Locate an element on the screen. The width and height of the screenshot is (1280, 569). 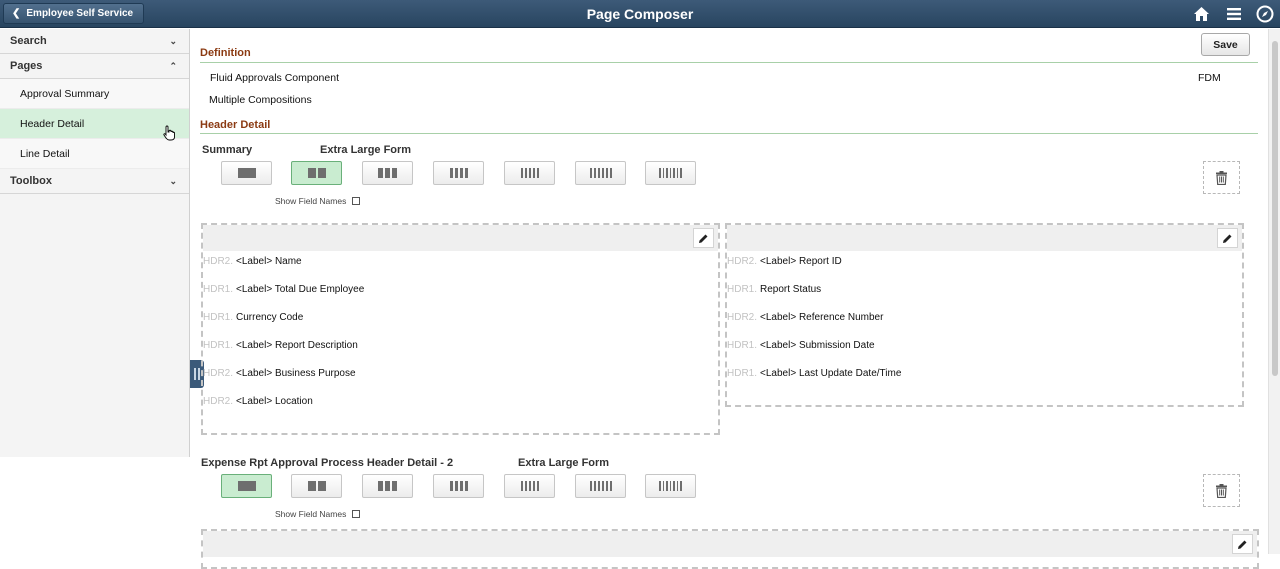
nav-item-approval-summary: Approval Summary is located at coordinates (94, 94).